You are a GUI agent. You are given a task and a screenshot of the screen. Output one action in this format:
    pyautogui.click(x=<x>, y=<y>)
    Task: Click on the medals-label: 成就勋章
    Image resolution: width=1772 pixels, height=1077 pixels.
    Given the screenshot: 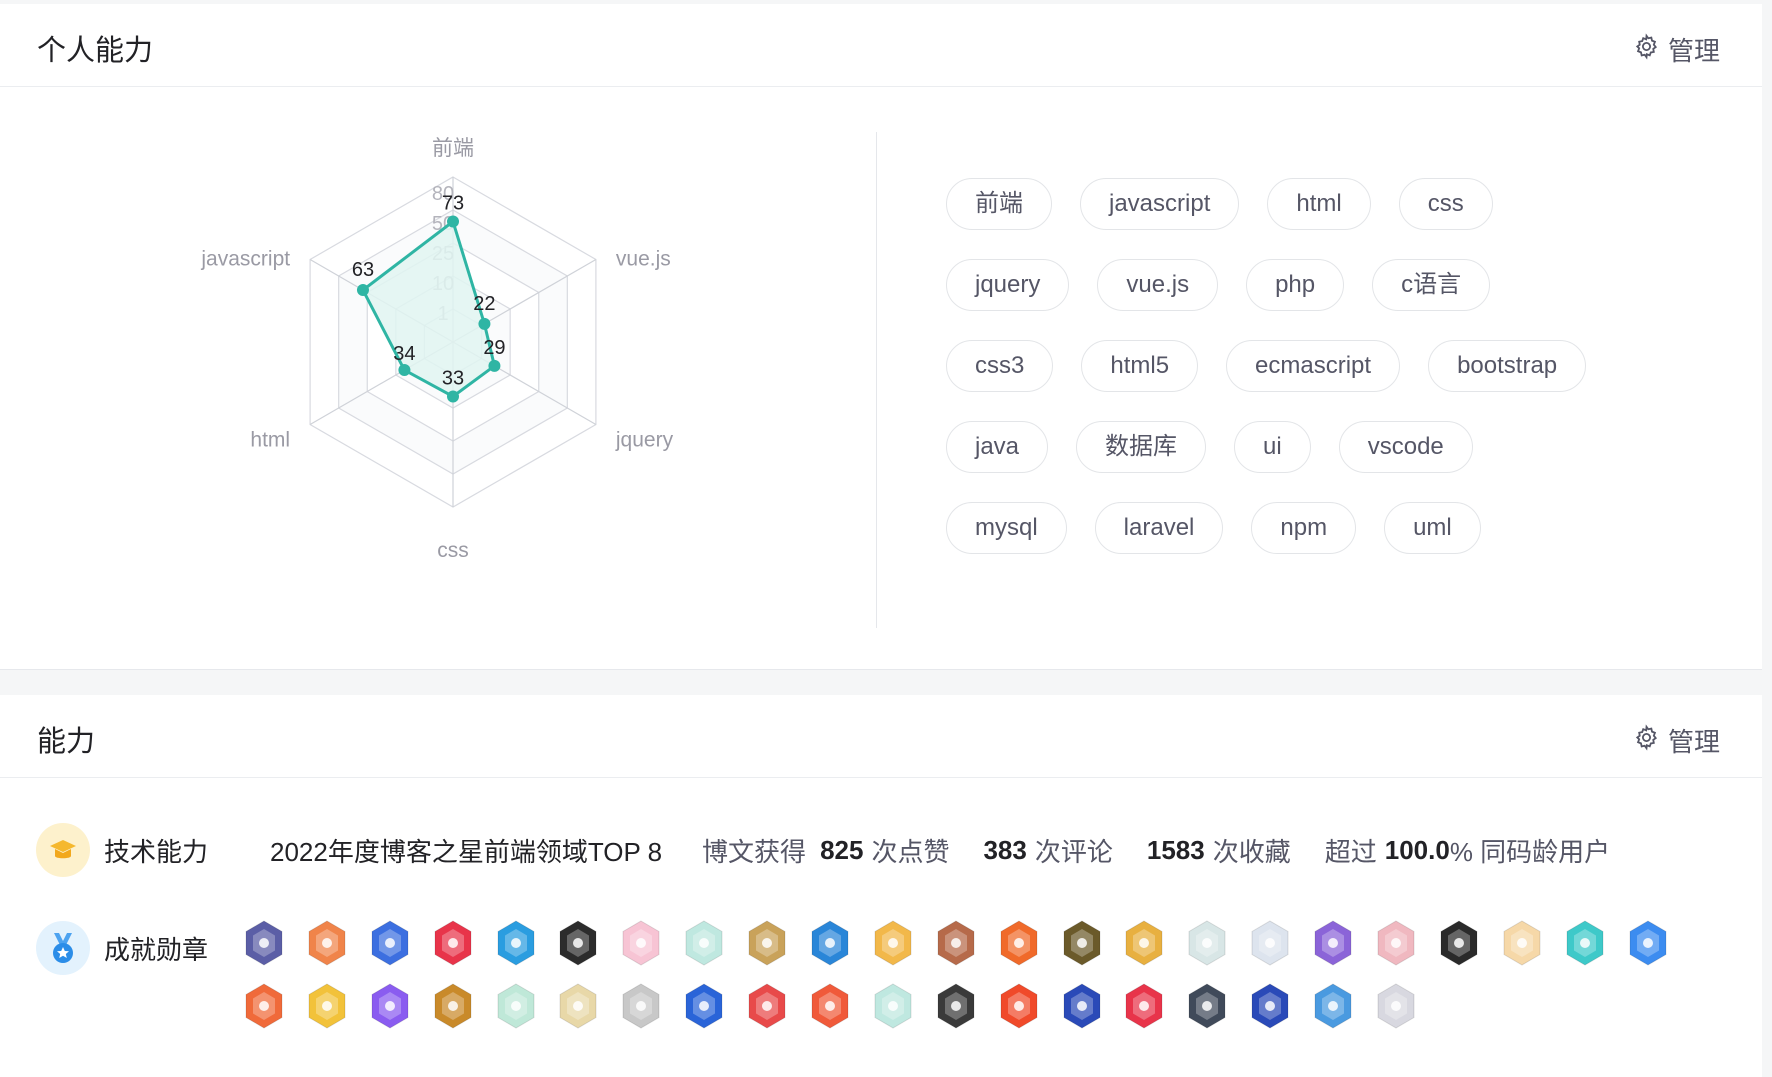 What is the action you would take?
    pyautogui.click(x=156, y=949)
    